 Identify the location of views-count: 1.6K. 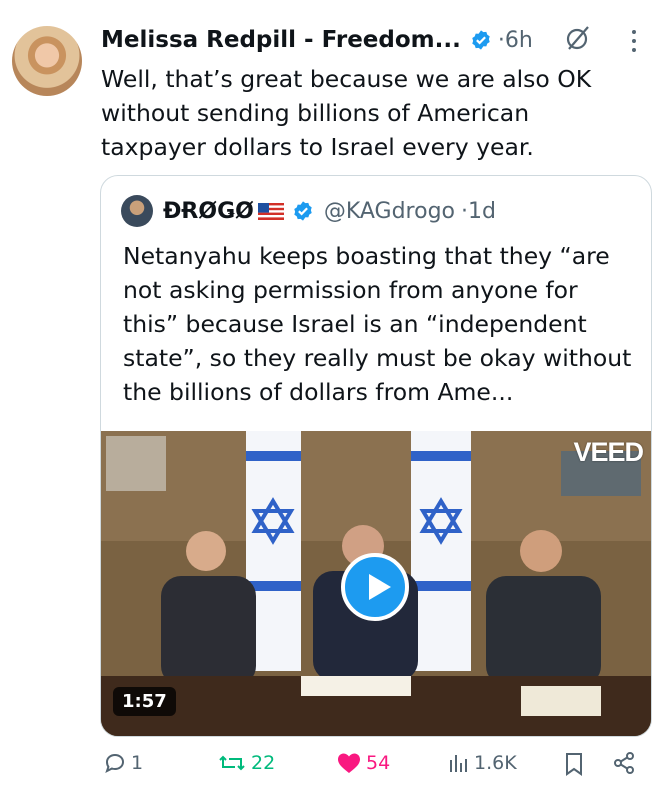
(495, 763).